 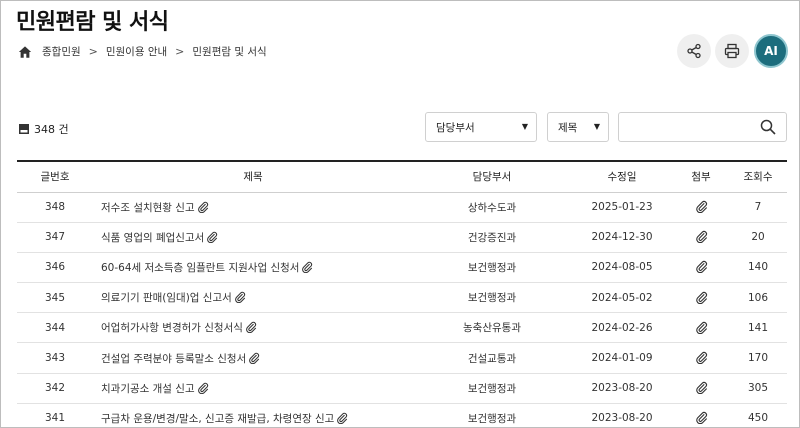 I want to click on breadcrumb: 종합민원 > 민원이용 안내 > 민원편람 및 서식, so click(x=142, y=51).